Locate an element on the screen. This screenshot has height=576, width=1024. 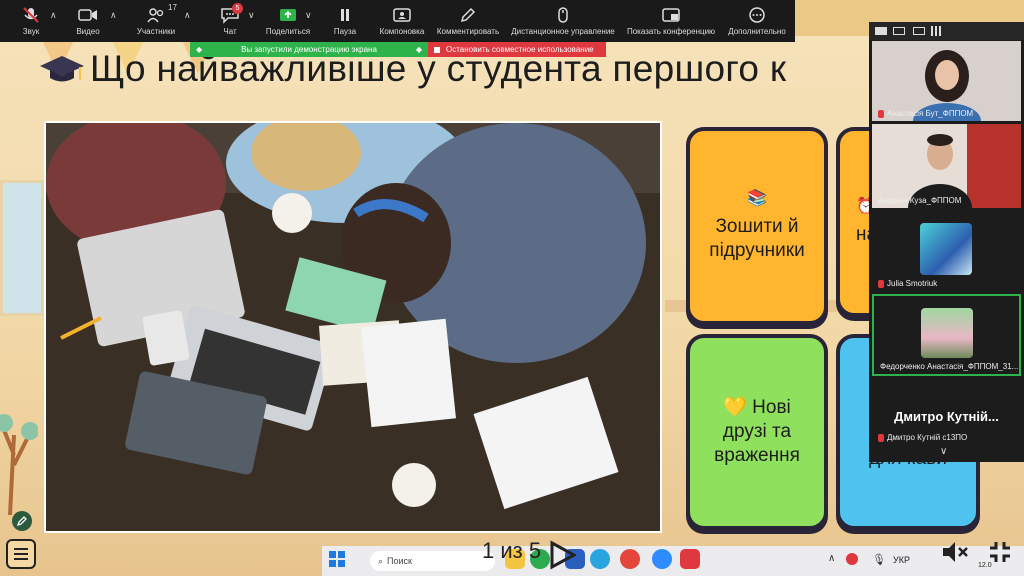
slide-menu-button is located at coordinates (21, 554).